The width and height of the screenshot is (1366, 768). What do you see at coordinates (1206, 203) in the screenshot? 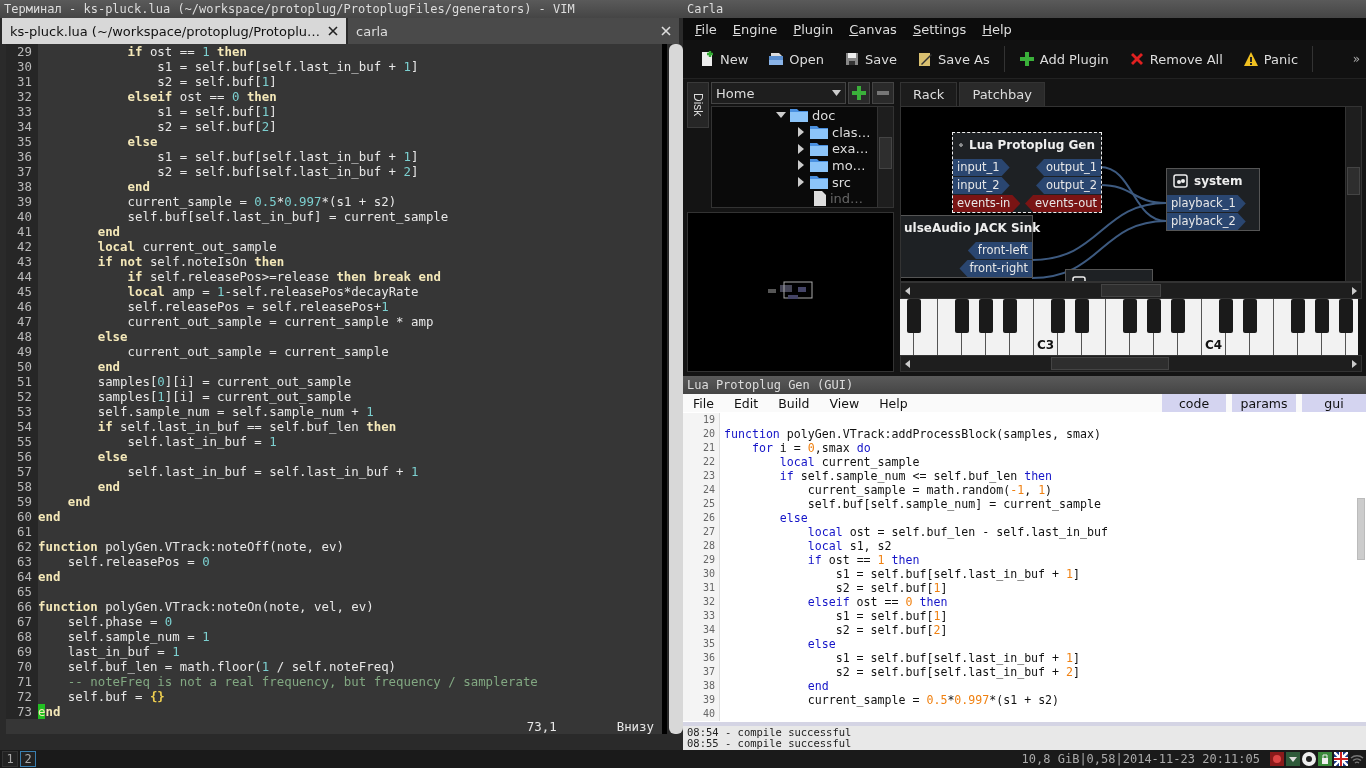
I see `input-port: playback_1` at bounding box center [1206, 203].